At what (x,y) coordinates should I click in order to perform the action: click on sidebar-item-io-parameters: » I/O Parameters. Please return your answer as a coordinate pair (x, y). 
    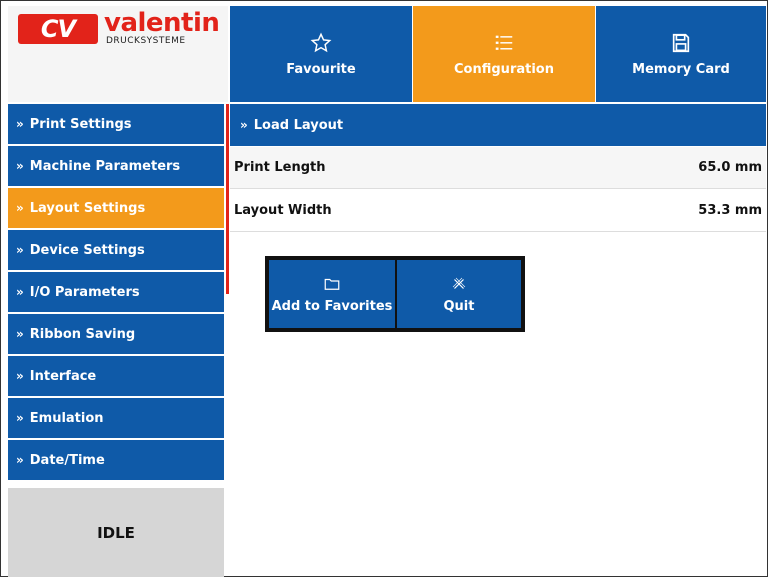
    Looking at the image, I should click on (116, 292).